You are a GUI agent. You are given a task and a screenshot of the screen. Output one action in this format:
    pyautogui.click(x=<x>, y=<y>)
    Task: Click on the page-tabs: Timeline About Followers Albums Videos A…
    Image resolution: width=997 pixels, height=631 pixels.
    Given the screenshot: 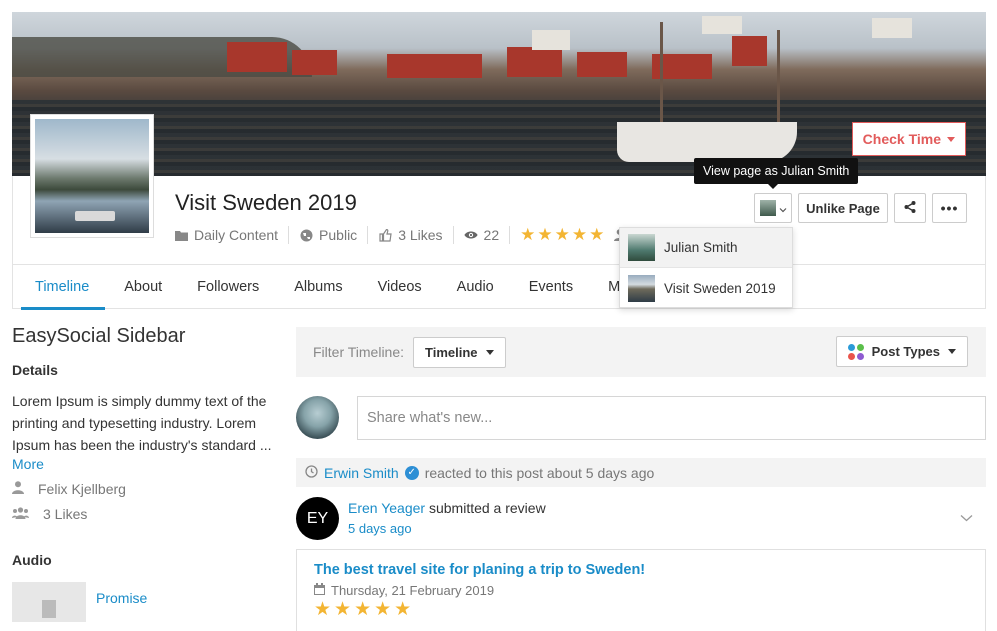 What is the action you would take?
    pyautogui.click(x=499, y=287)
    